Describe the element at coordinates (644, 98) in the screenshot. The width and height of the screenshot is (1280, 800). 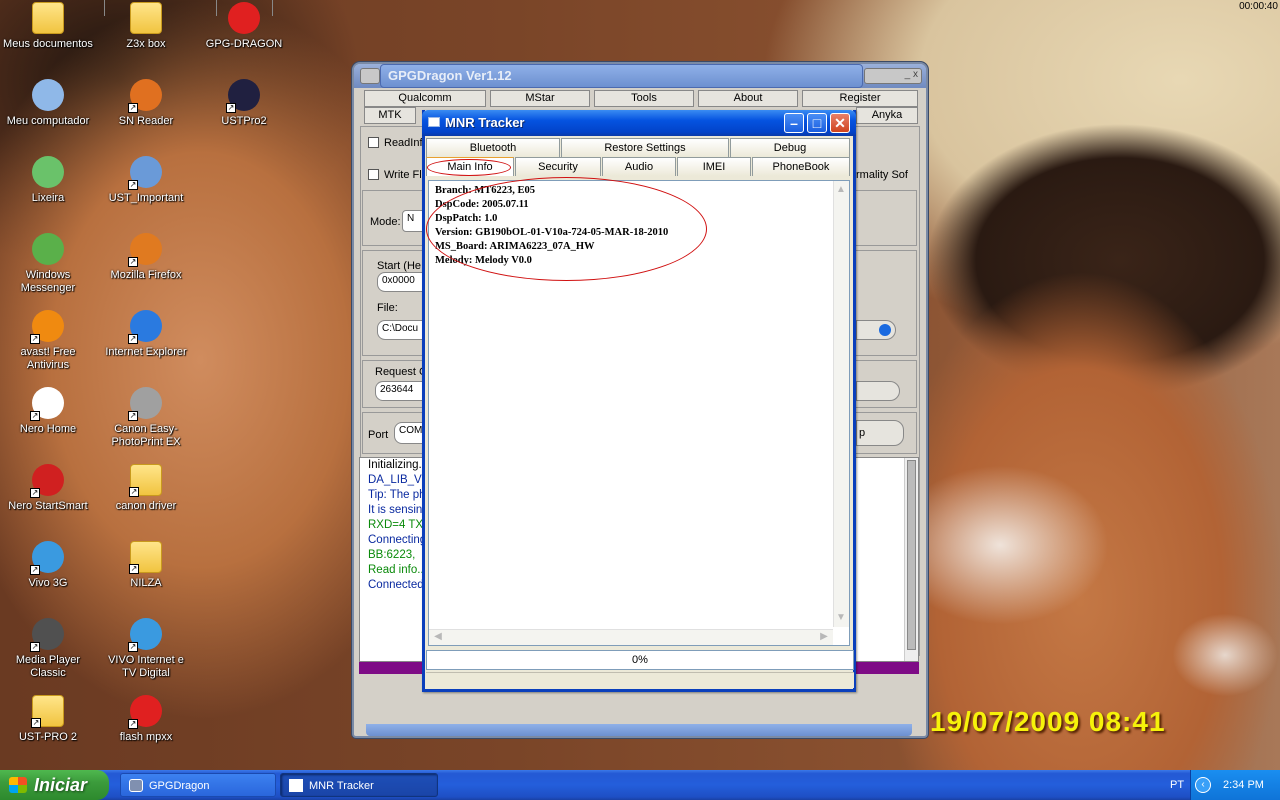
I see `tab-tools: Tools` at that location.